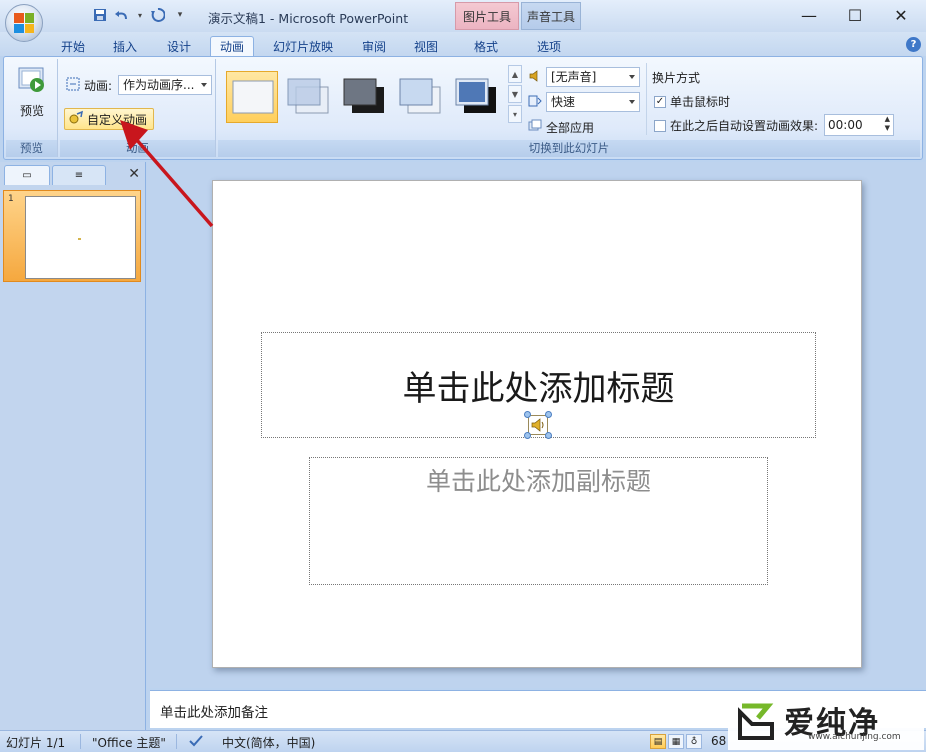 The width and height of the screenshot is (926, 752). Describe the element at coordinates (855, 15) in the screenshot. I see `maximize-button: ☐` at that location.